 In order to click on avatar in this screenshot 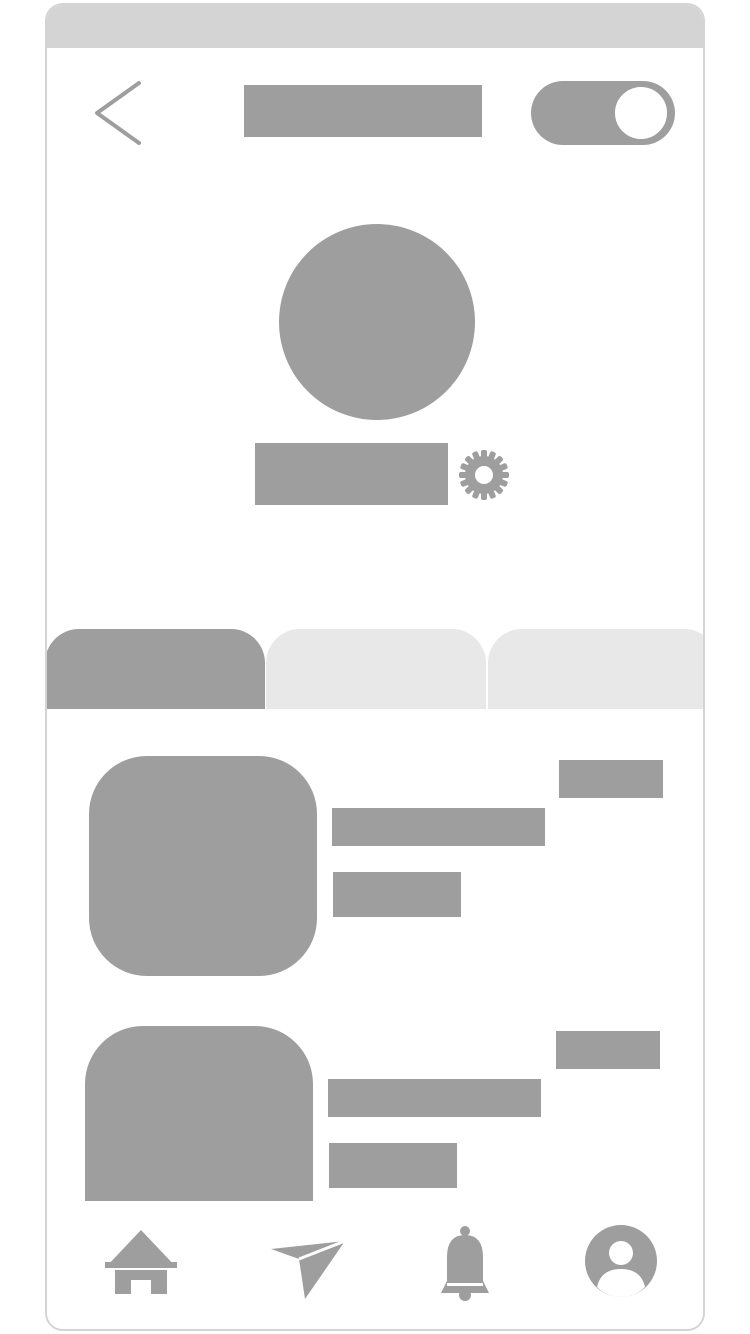, I will do `click(377, 322)`.